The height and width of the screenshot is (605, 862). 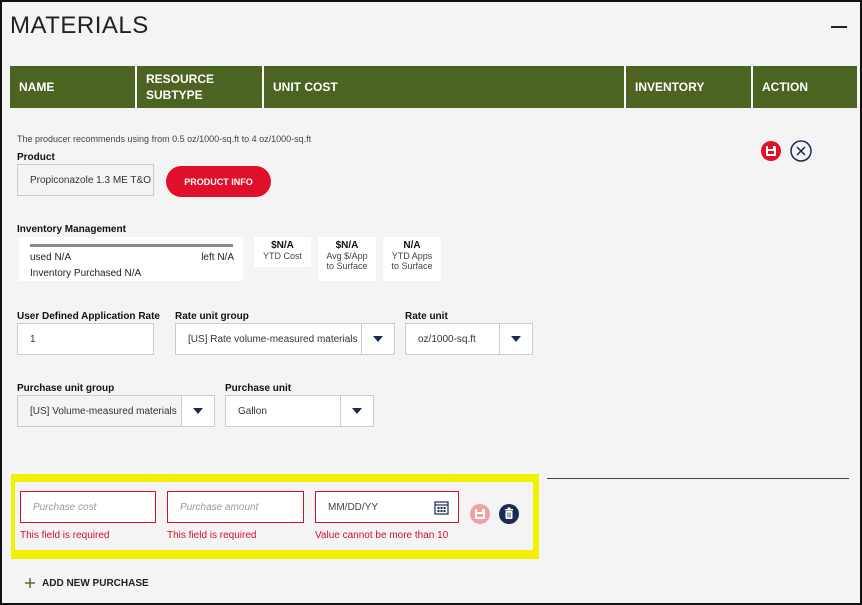 I want to click on stat-value: N/A, so click(x=412, y=245).